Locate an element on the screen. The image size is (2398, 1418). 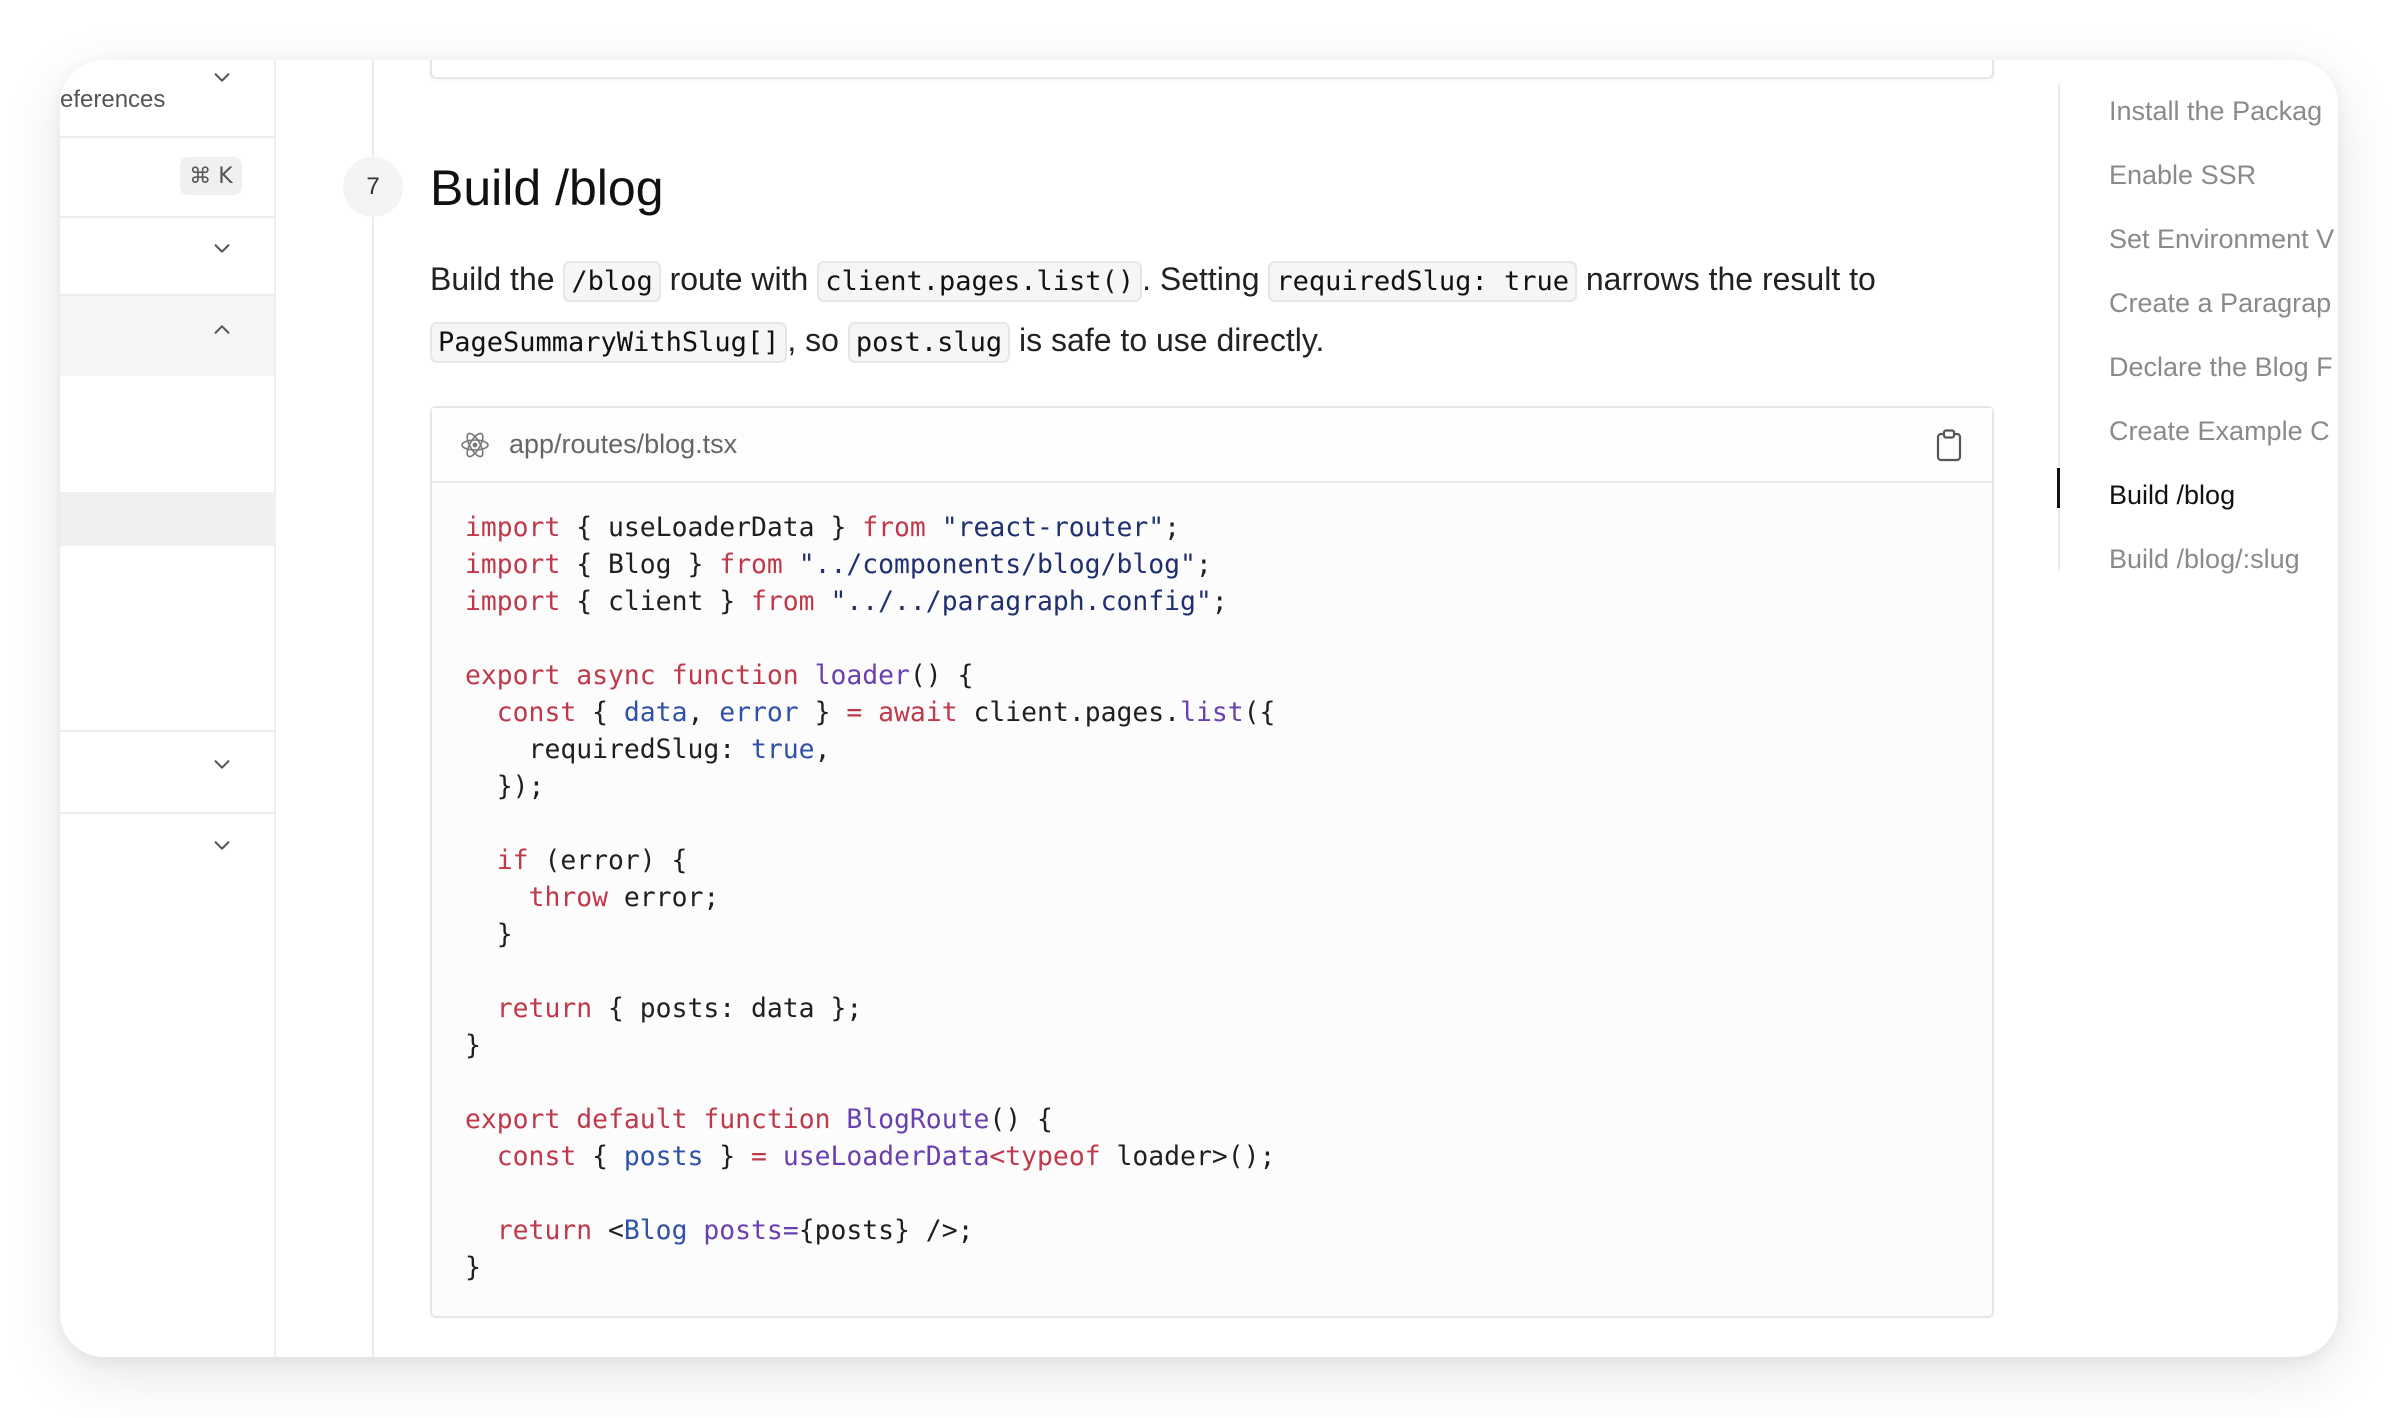
text: Build the is located at coordinates (497, 279).